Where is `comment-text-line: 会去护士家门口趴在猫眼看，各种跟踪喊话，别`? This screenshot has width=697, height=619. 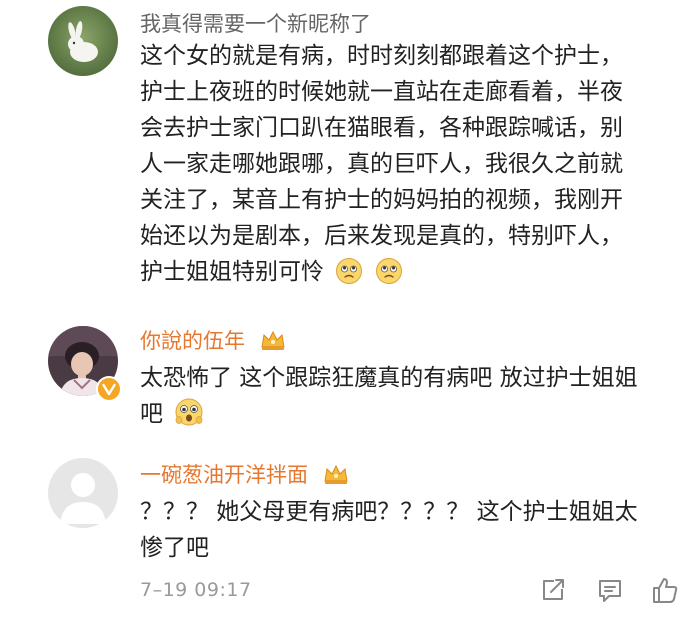 comment-text-line: 会去护士家门口趴在猫眼看，各种跟踪喊话，别 is located at coordinates (381, 128).